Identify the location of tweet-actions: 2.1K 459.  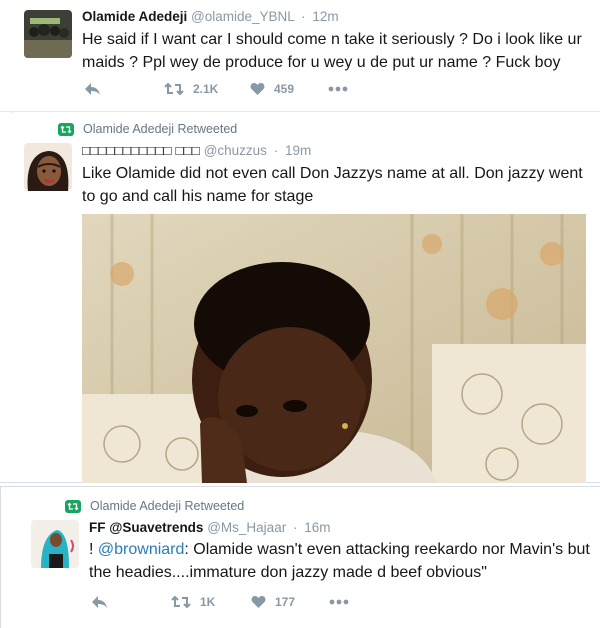
(216, 89).